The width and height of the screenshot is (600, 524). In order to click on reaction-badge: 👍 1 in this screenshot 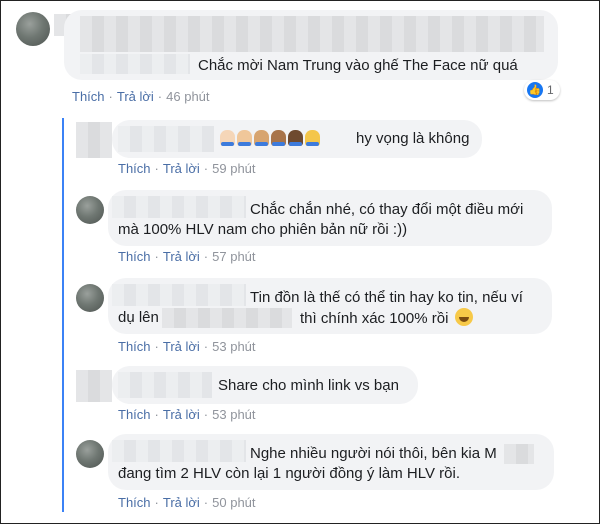, I will do `click(542, 90)`.